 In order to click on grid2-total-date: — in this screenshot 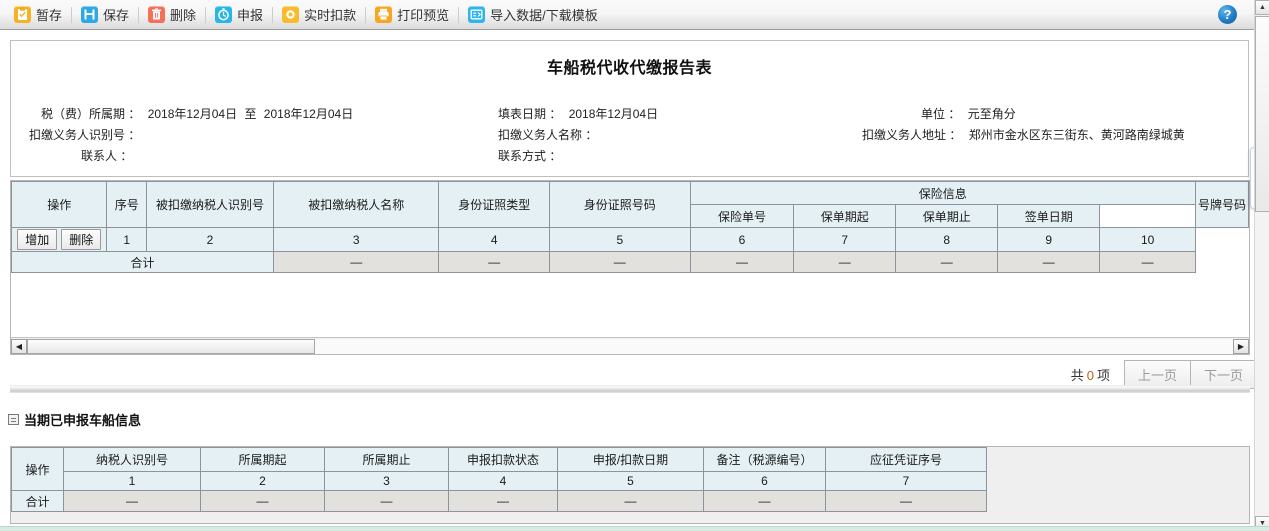, I will do `click(630, 501)`.